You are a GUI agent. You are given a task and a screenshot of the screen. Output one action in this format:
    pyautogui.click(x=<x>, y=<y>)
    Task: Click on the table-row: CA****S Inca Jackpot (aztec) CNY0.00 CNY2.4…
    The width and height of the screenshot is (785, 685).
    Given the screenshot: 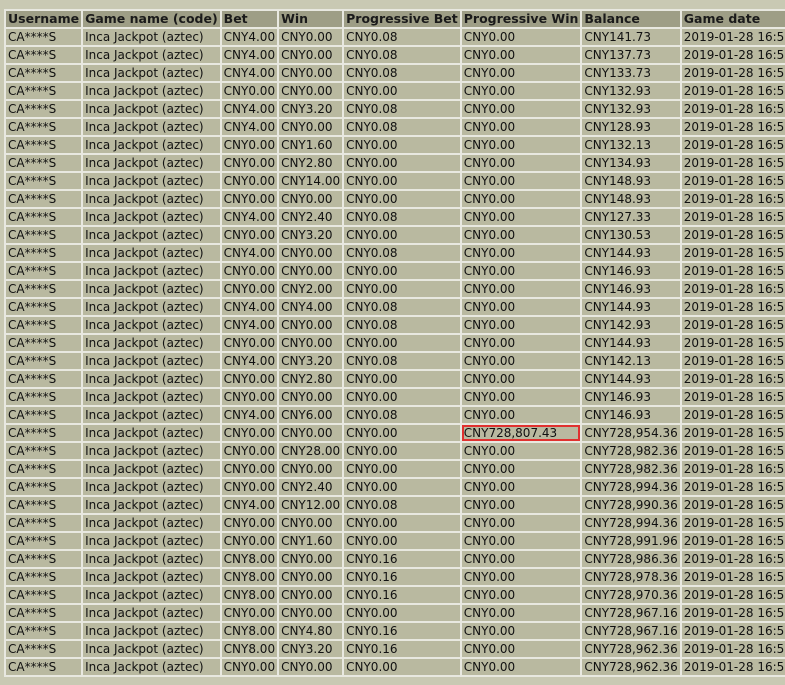 What is the action you would take?
    pyautogui.click(x=395, y=487)
    